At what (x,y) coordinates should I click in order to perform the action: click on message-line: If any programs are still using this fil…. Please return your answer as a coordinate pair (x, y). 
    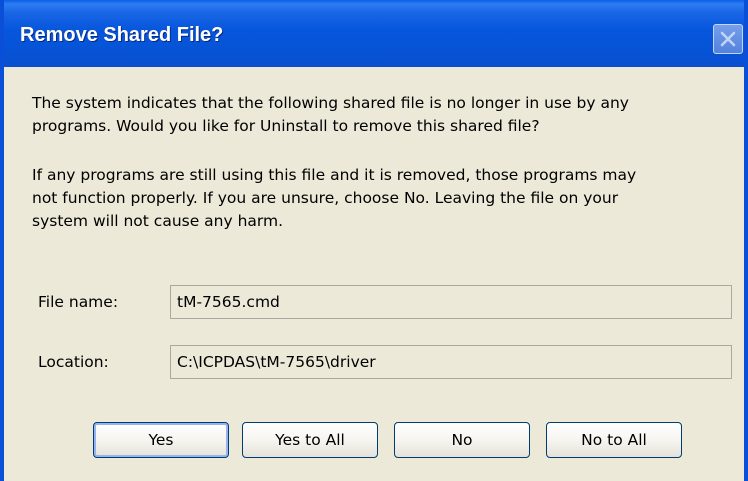
    Looking at the image, I should click on (334, 175).